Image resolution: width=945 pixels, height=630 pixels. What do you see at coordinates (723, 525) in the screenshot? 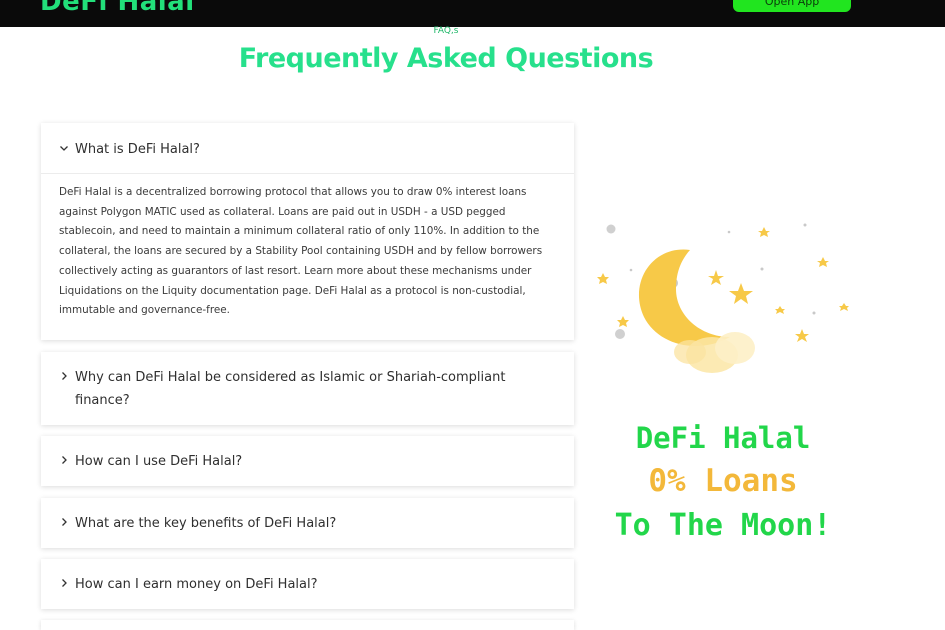
I see `promo-line-moon: To The Moon!` at bounding box center [723, 525].